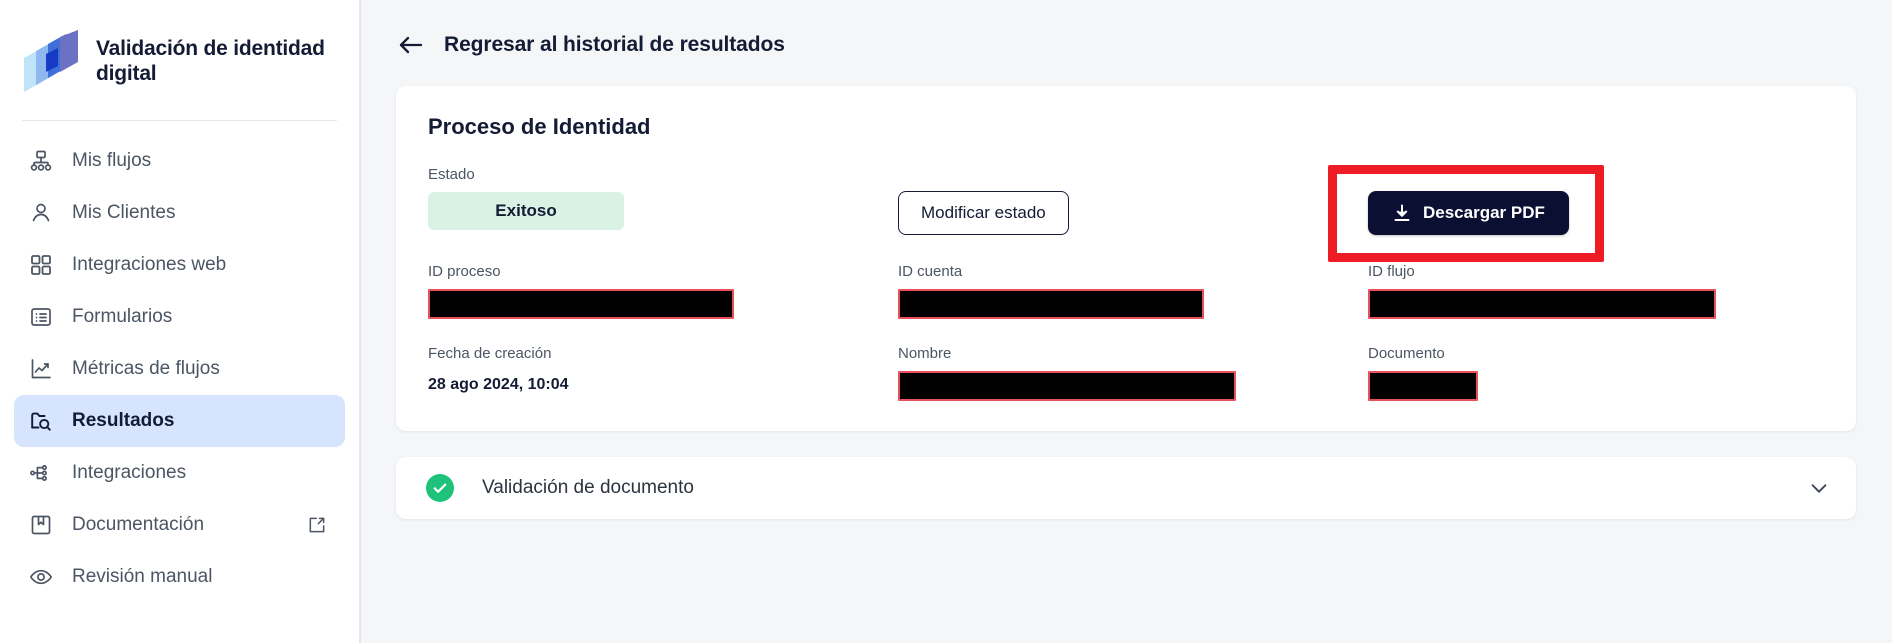  I want to click on documento-redacted-value, so click(1423, 386).